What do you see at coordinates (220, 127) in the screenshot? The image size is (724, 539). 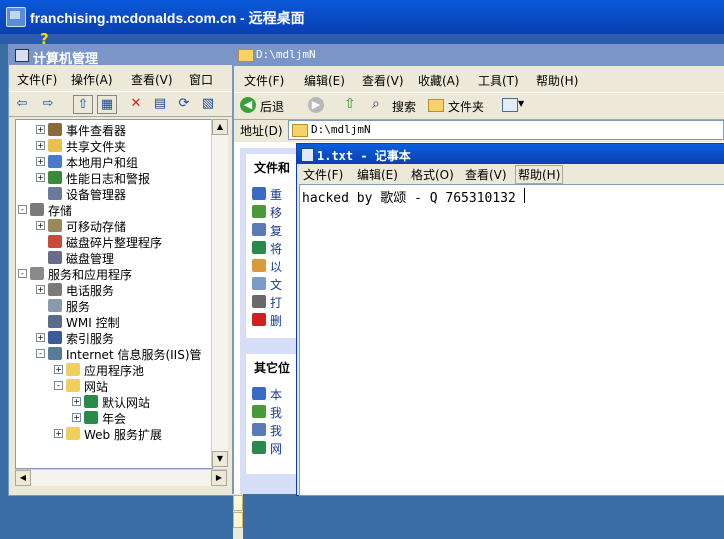 I see `scroll-up-button: ▲` at bounding box center [220, 127].